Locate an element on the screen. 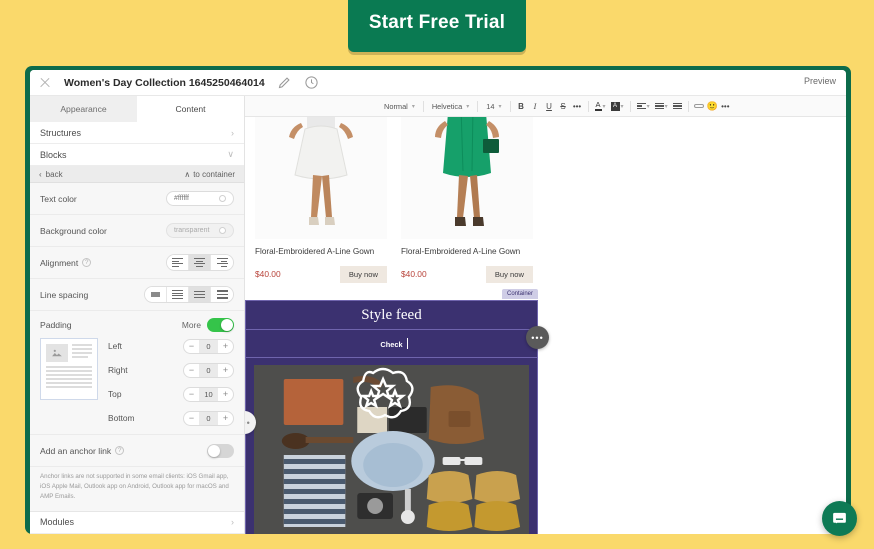 This screenshot has height=549, width=874. clock-icon is located at coordinates (311, 82).